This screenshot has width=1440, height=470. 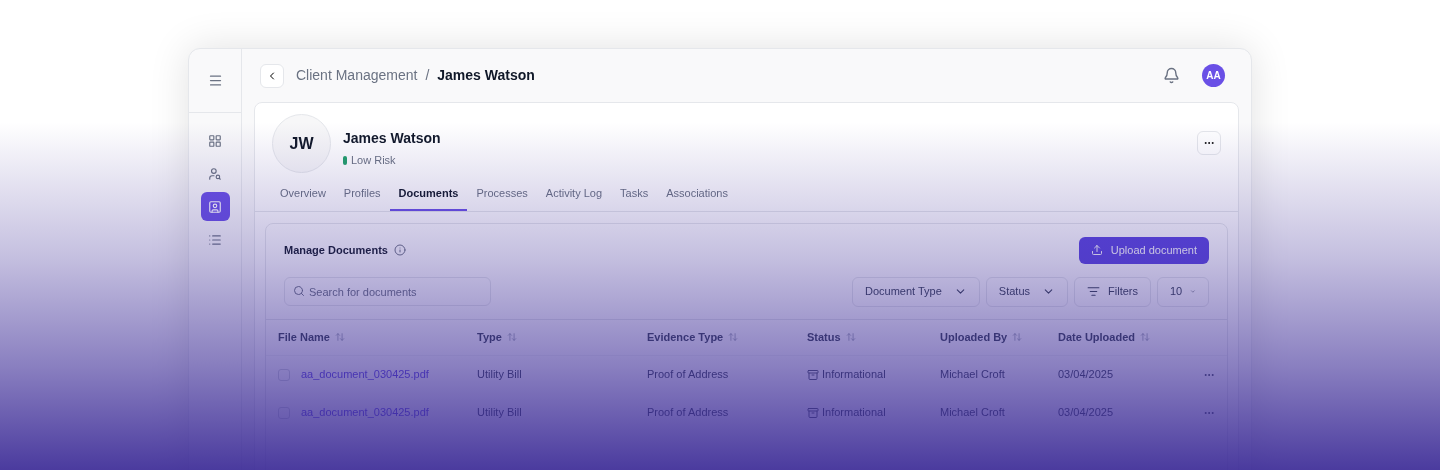 I want to click on column-header: Evidence Type, so click(x=685, y=337).